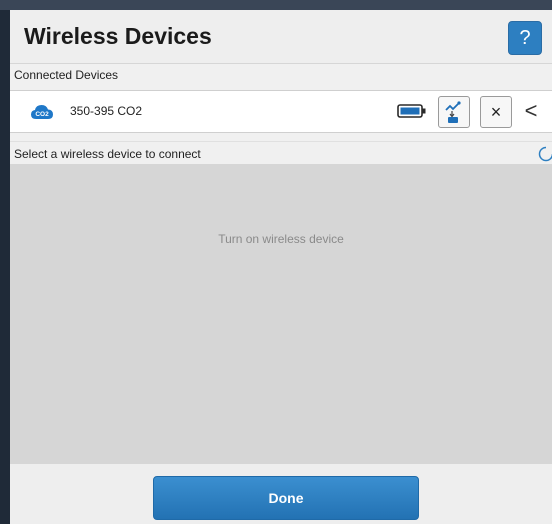 This screenshot has width=552, height=524. What do you see at coordinates (411, 111) in the screenshot?
I see `battery-icon` at bounding box center [411, 111].